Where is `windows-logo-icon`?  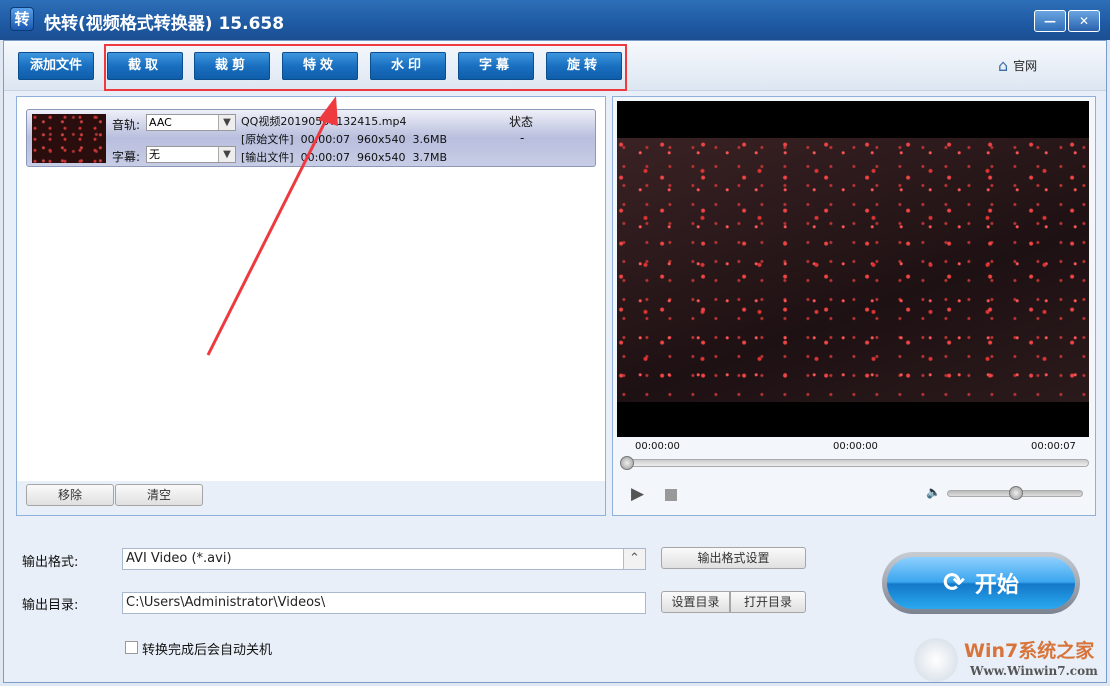 windows-logo-icon is located at coordinates (936, 660).